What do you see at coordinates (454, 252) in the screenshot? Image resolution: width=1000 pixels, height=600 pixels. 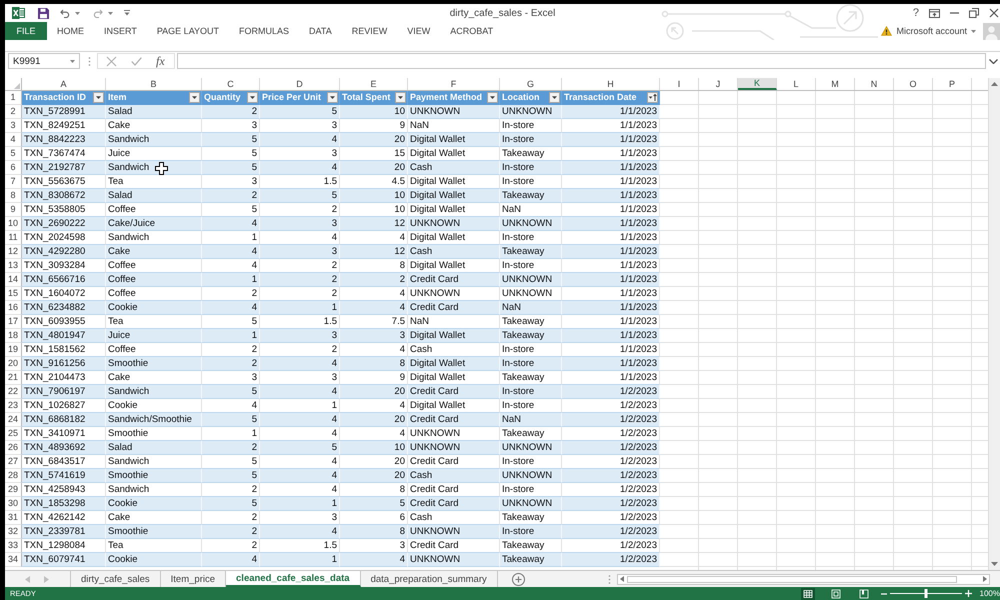 I see `table-cell: Cash` at bounding box center [454, 252].